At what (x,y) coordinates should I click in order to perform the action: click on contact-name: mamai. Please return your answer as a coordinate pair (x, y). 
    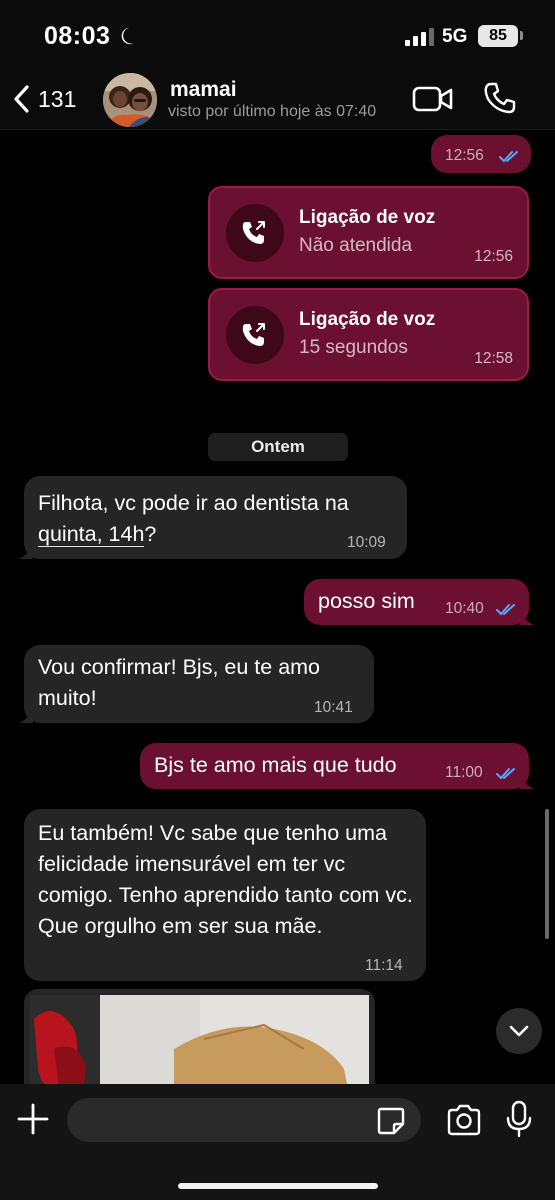
    Looking at the image, I should click on (203, 90).